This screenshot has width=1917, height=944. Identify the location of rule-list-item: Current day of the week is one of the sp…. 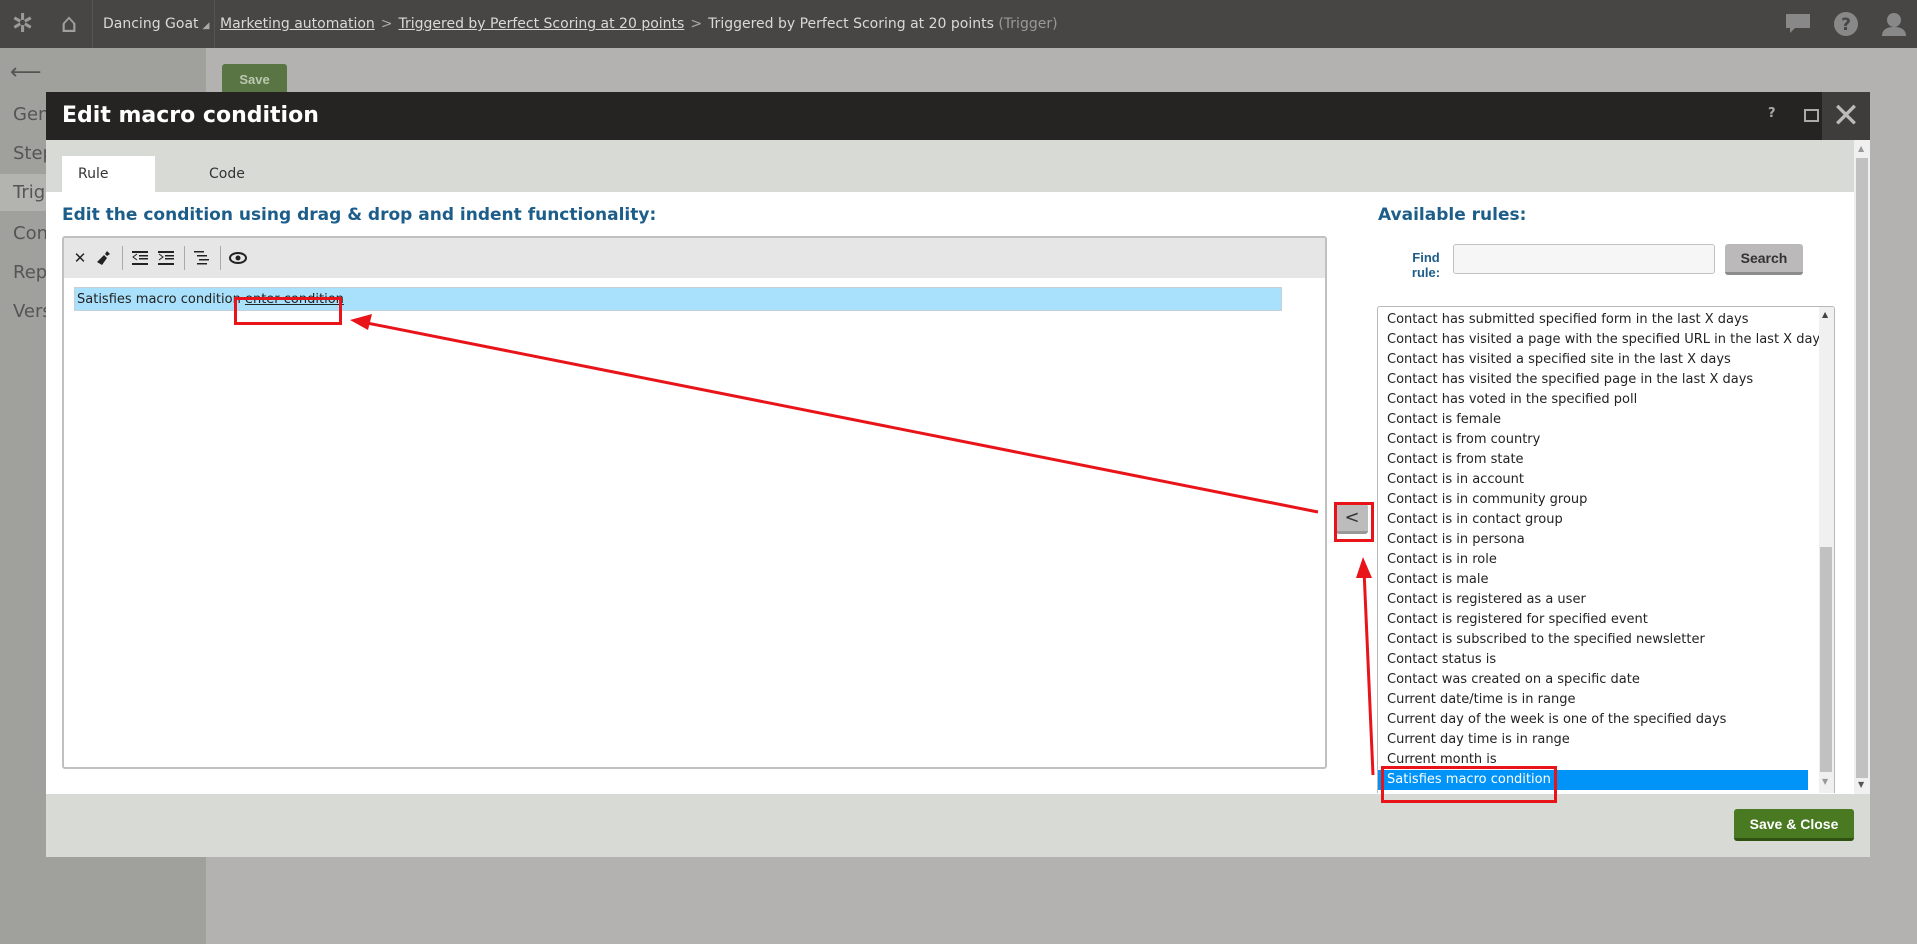
(1593, 720).